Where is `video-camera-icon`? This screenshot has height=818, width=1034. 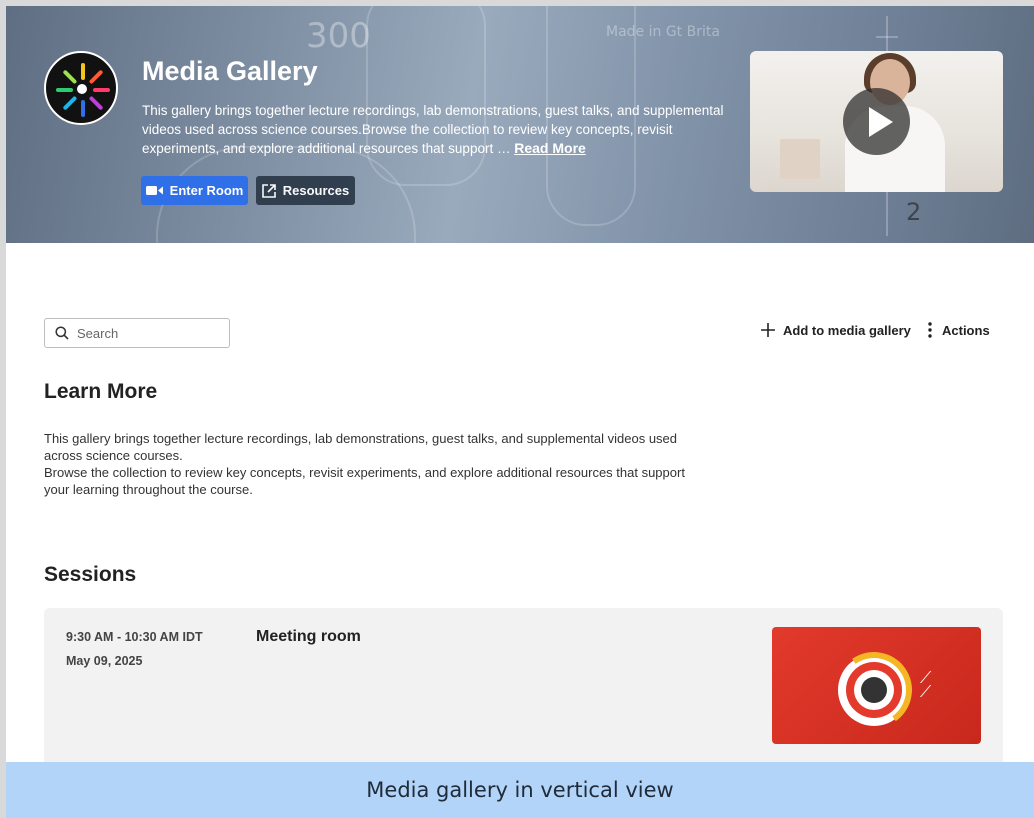 video-camera-icon is located at coordinates (154, 190).